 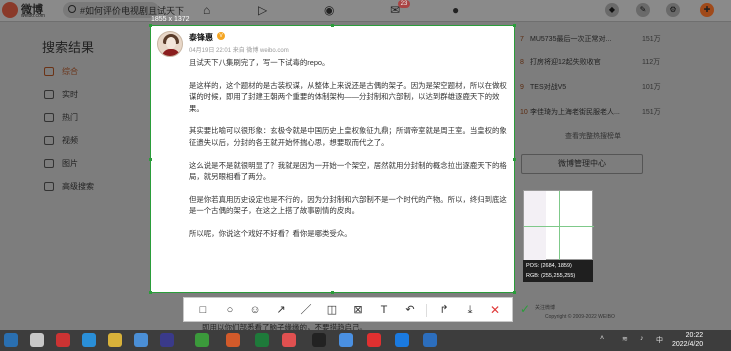 What do you see at coordinates (70, 117) in the screenshot?
I see `sidebar-item-label: 热门` at bounding box center [70, 117].